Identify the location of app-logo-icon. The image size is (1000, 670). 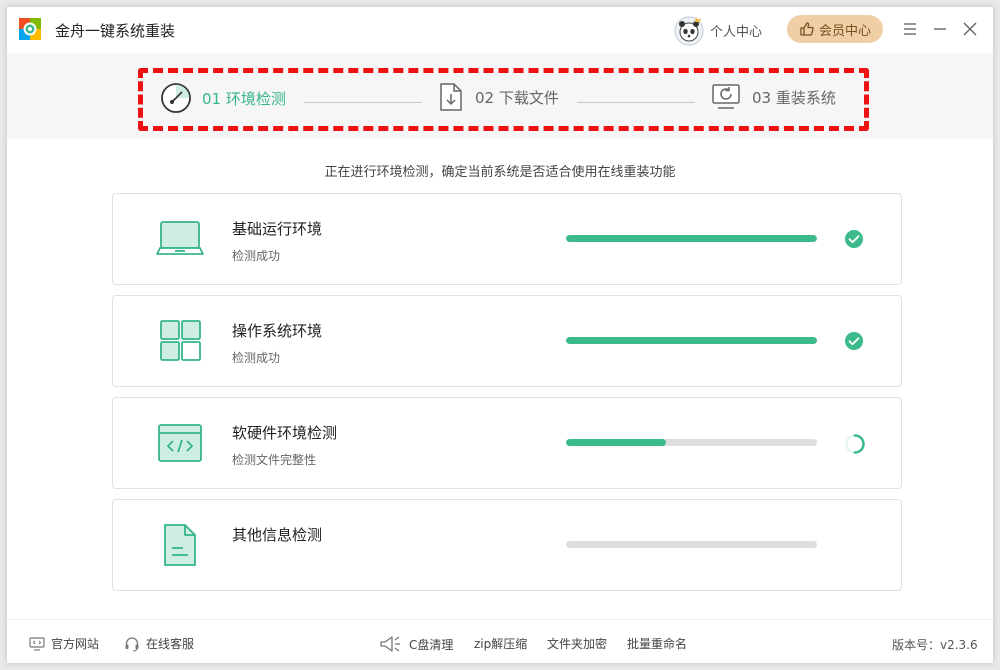
(30, 29).